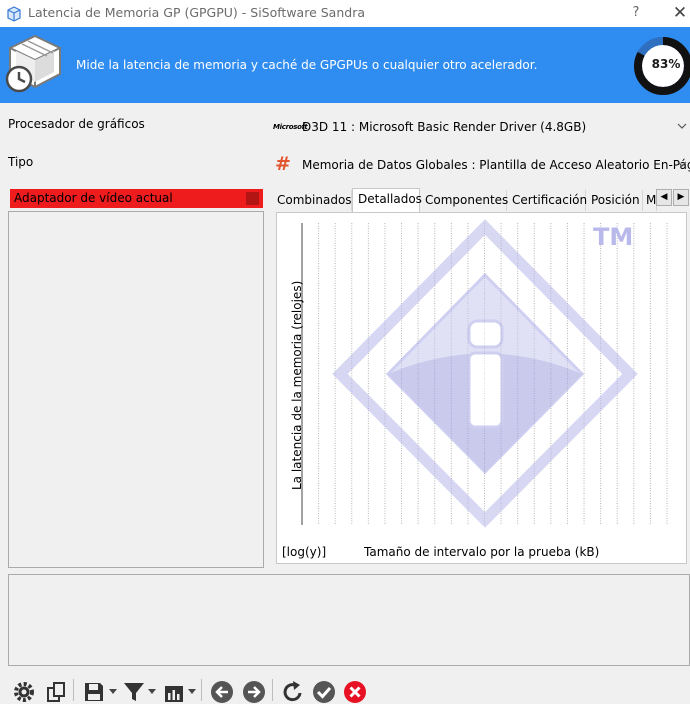 Image resolution: width=690 pixels, height=704 pixels. Describe the element at coordinates (192, 691) in the screenshot. I see `chart-dropdown-arrow` at that location.